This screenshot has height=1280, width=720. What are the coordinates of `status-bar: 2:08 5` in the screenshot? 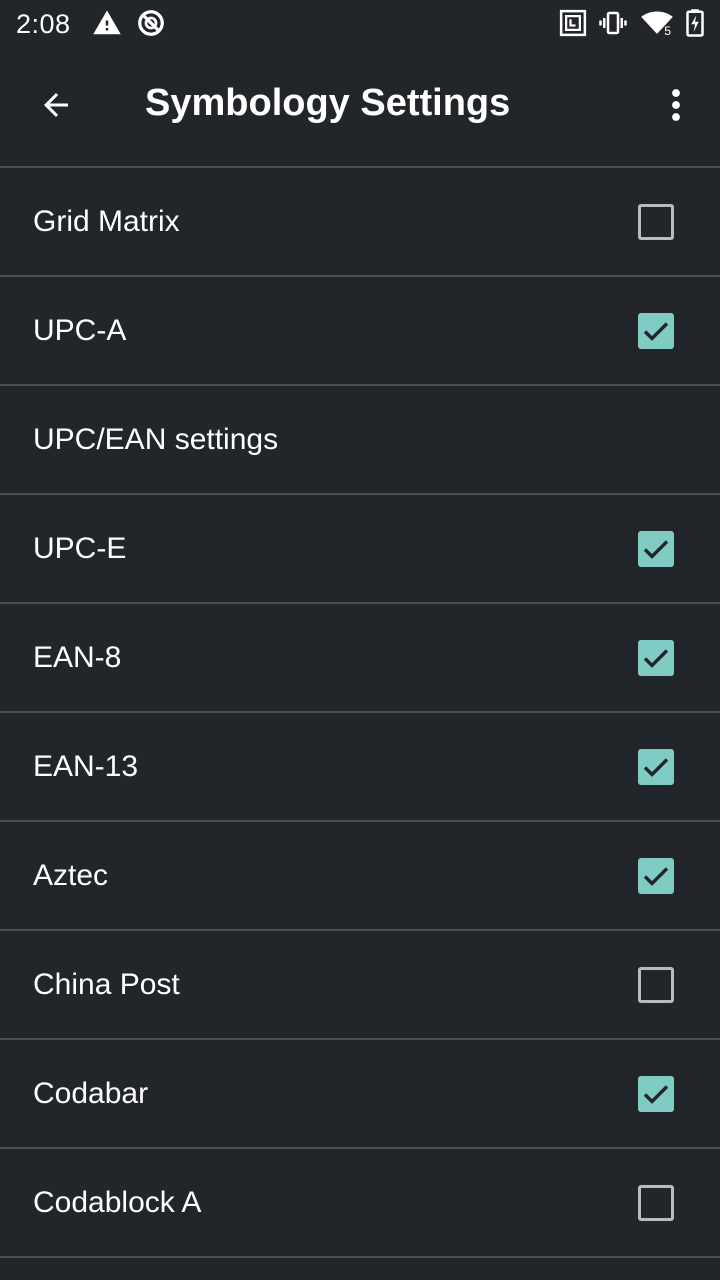 It's located at (360, 24).